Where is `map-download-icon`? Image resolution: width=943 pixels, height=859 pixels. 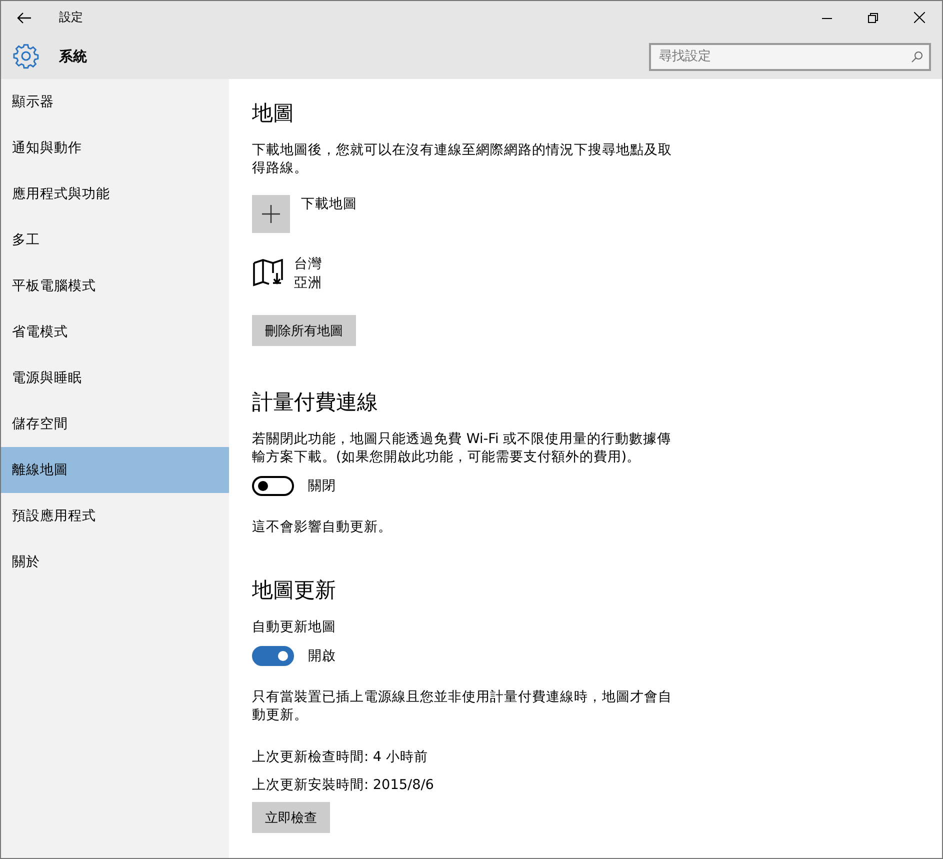
map-download-icon is located at coordinates (269, 274).